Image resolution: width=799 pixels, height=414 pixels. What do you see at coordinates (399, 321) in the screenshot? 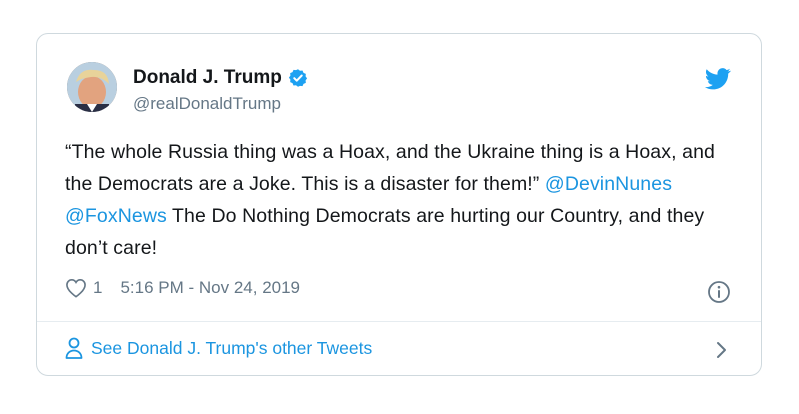
I see `divider` at bounding box center [399, 321].